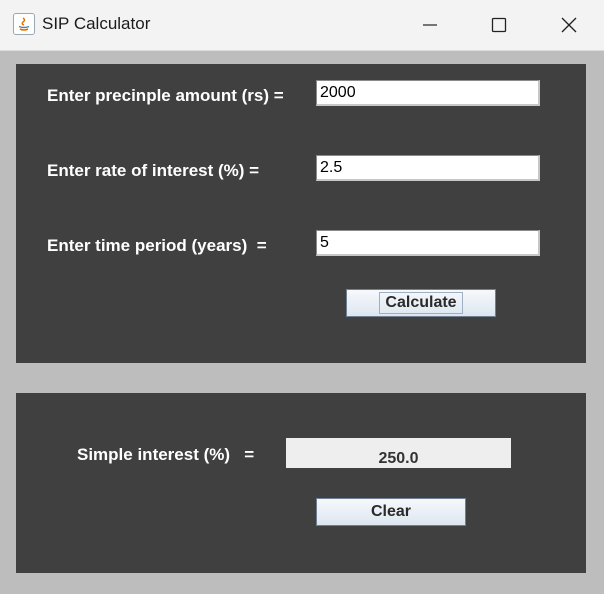 This screenshot has height=594, width=604. I want to click on principal-input, so click(428, 93).